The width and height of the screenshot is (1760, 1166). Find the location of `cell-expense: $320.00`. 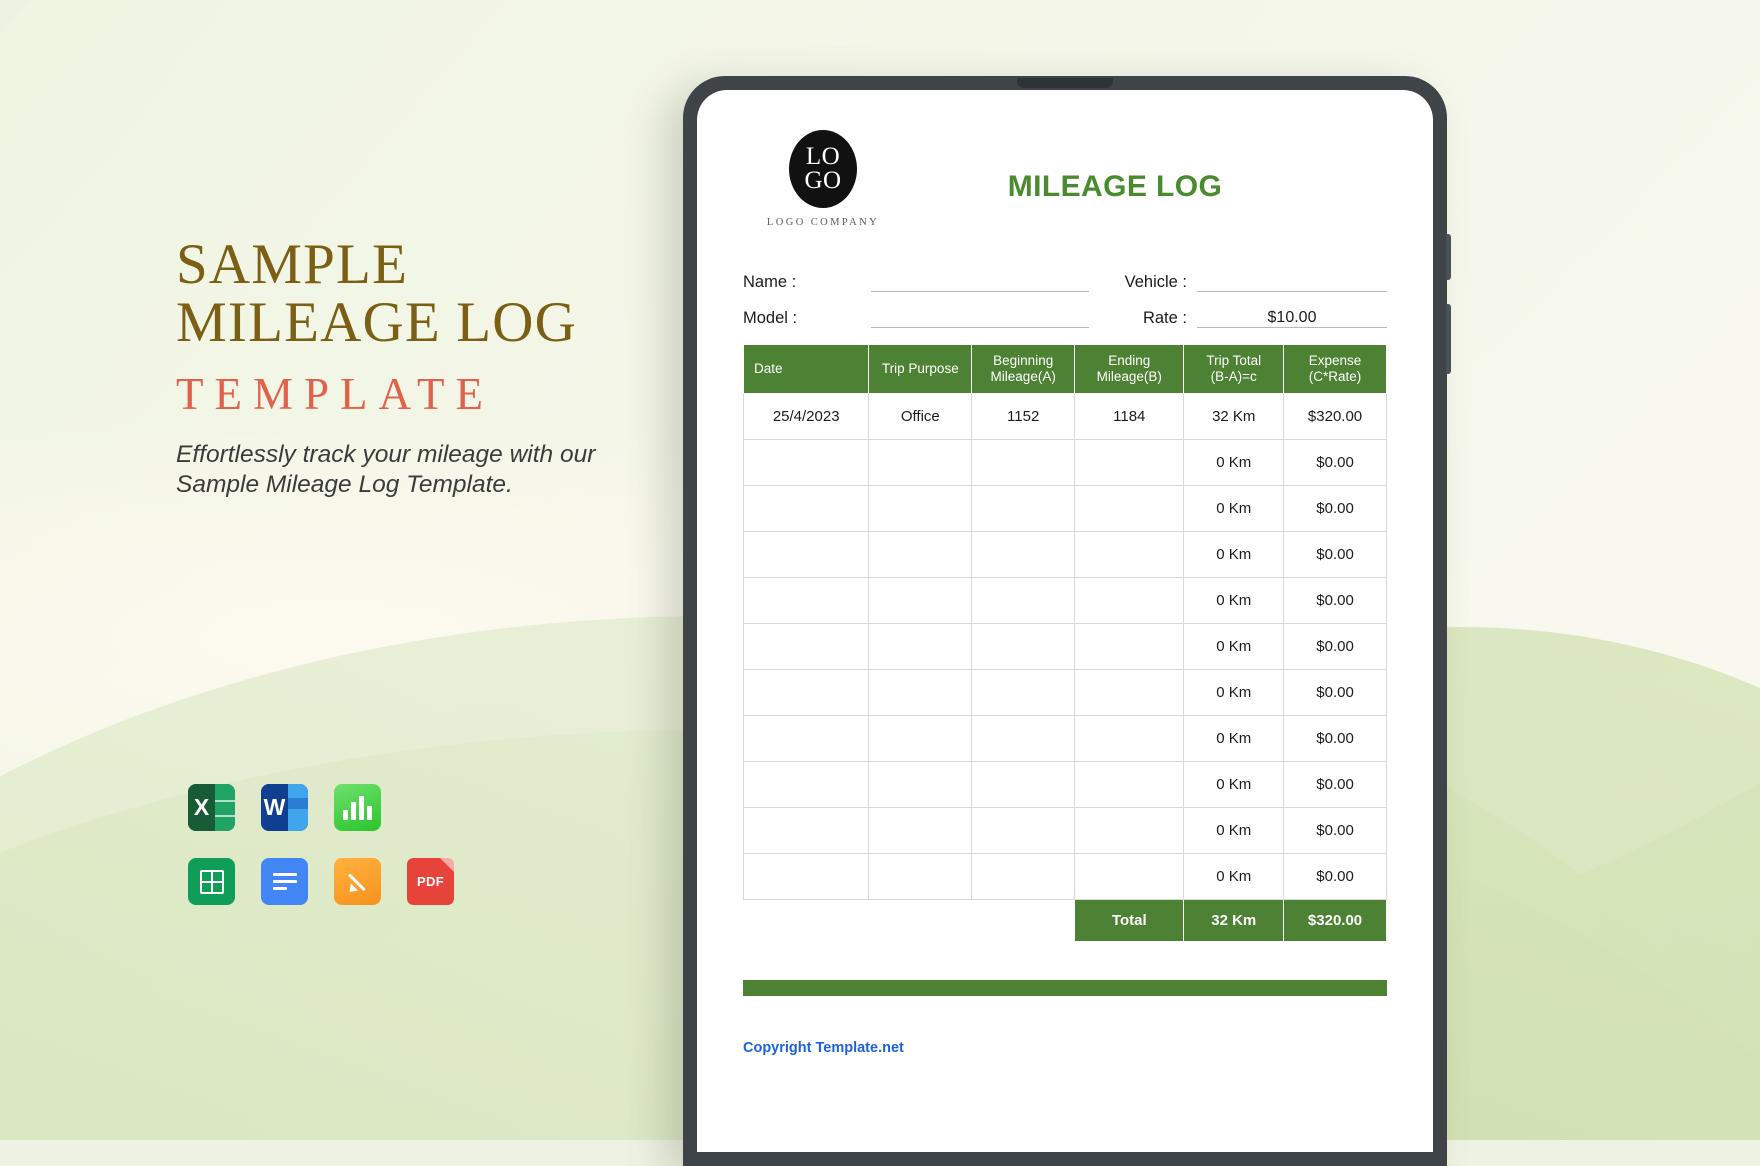

cell-expense: $320.00 is located at coordinates (1335, 416).